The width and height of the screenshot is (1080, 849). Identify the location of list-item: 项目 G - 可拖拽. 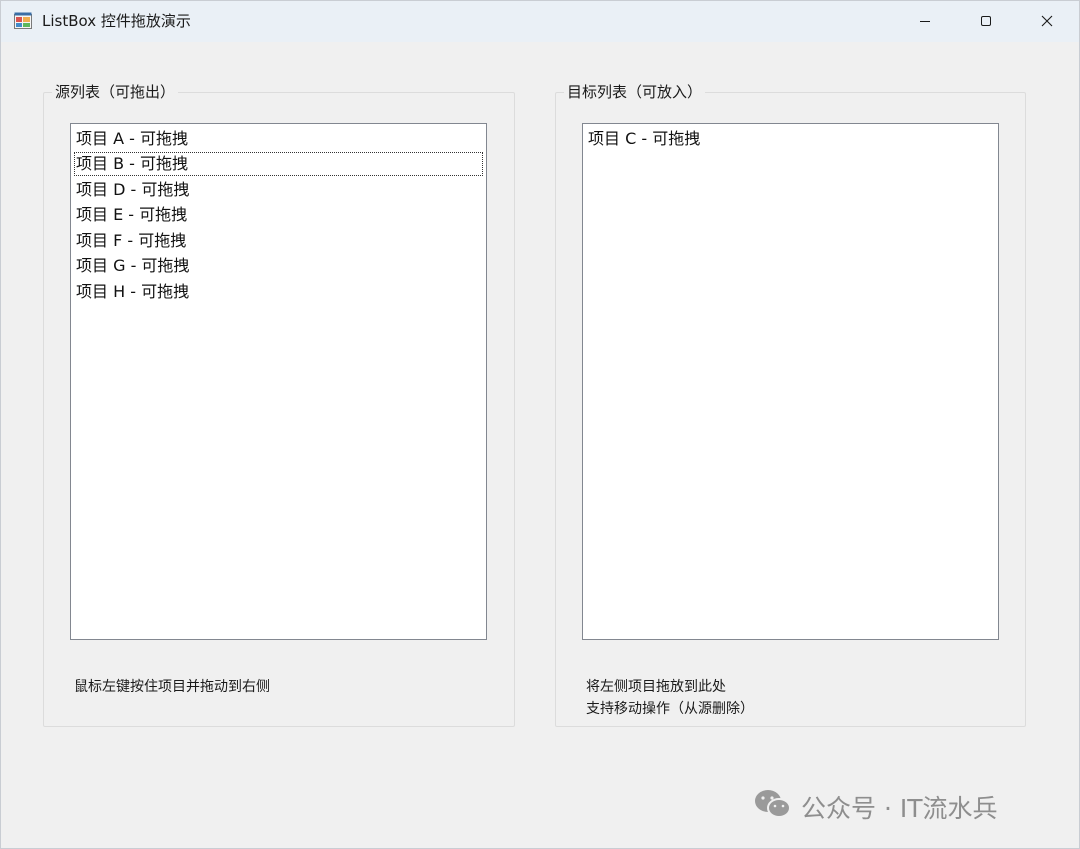
(278, 266).